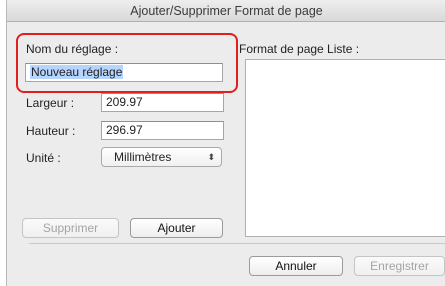 The image size is (445, 286). Describe the element at coordinates (399, 266) in the screenshot. I see `save-button: Enregistrer` at that location.